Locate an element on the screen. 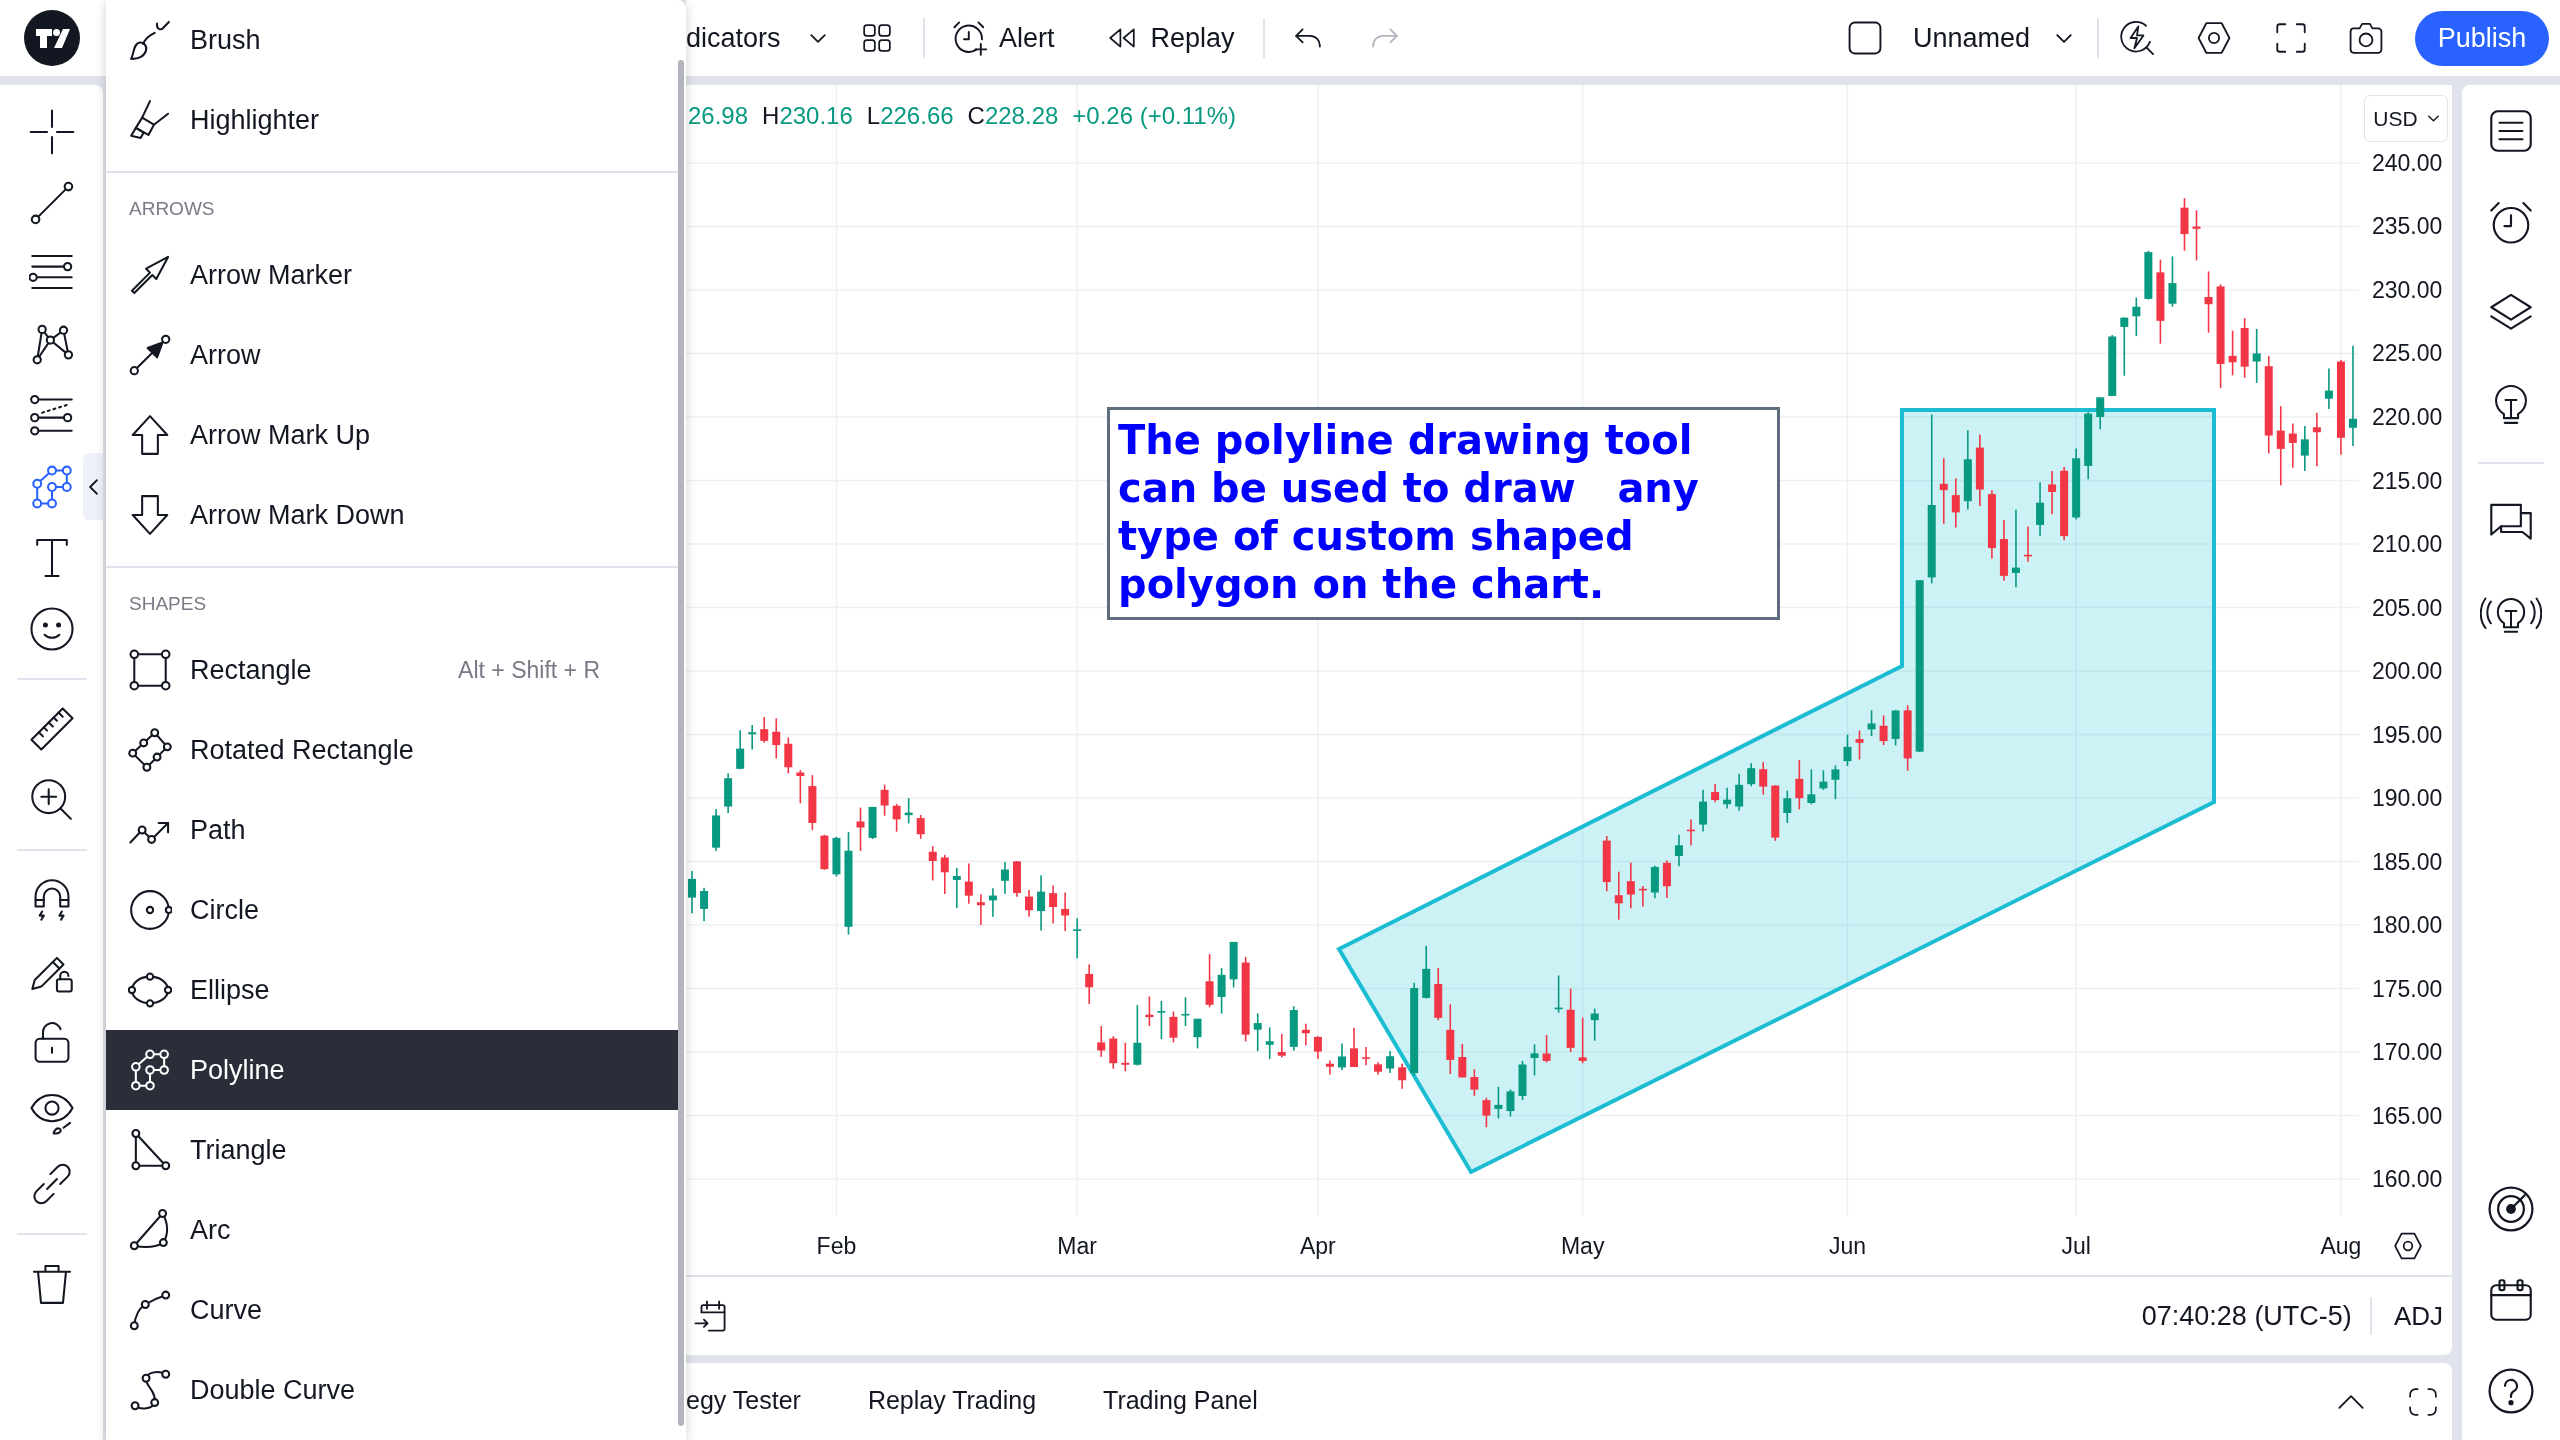 The image size is (2560, 1440). price-label: 165.00 is located at coordinates (2407, 1115).